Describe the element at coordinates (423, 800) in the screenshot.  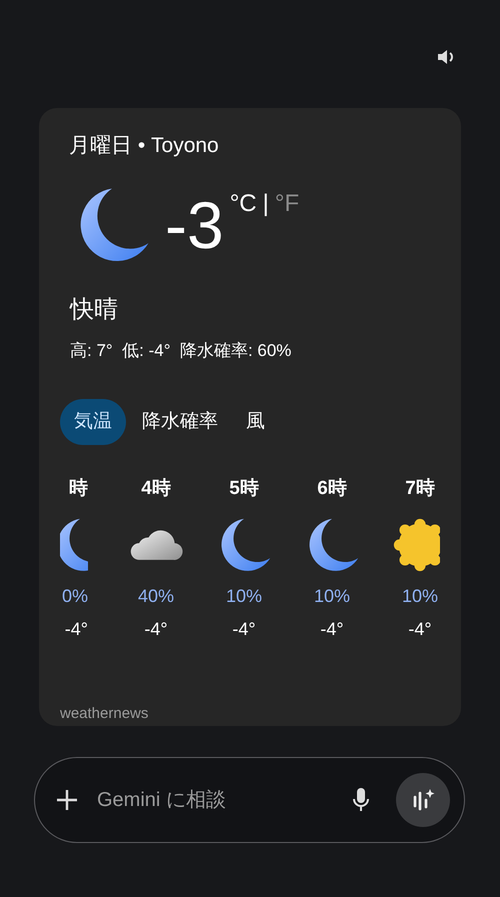
I see `live-button` at that location.